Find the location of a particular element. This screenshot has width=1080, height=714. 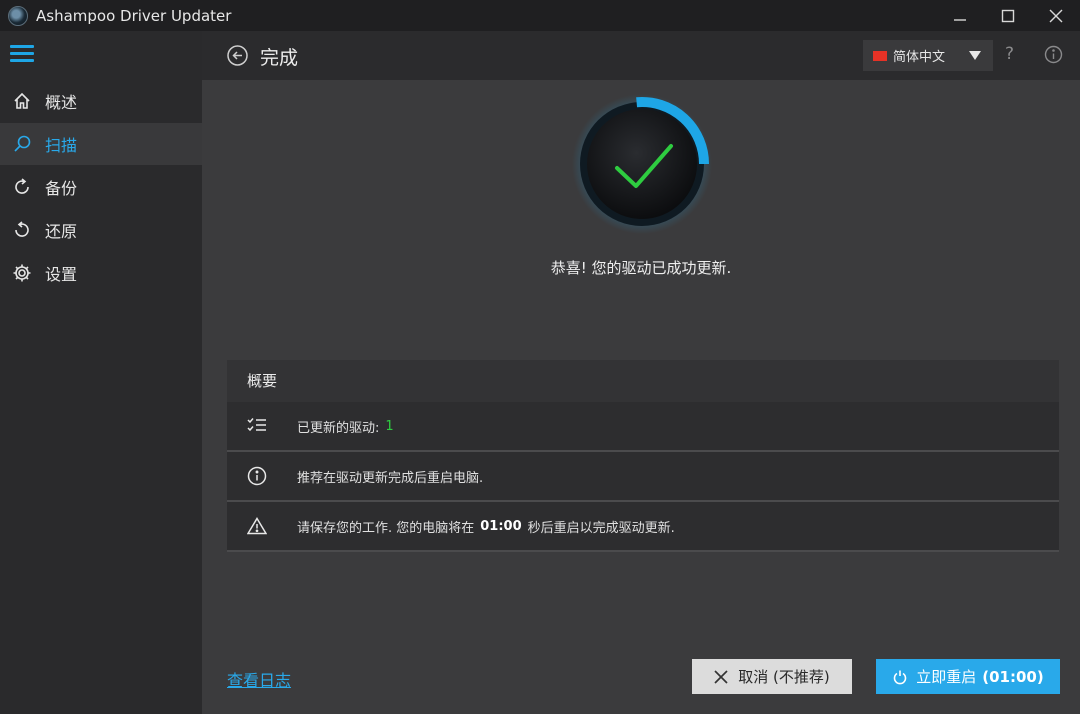

info-icon is located at coordinates (1053, 54).